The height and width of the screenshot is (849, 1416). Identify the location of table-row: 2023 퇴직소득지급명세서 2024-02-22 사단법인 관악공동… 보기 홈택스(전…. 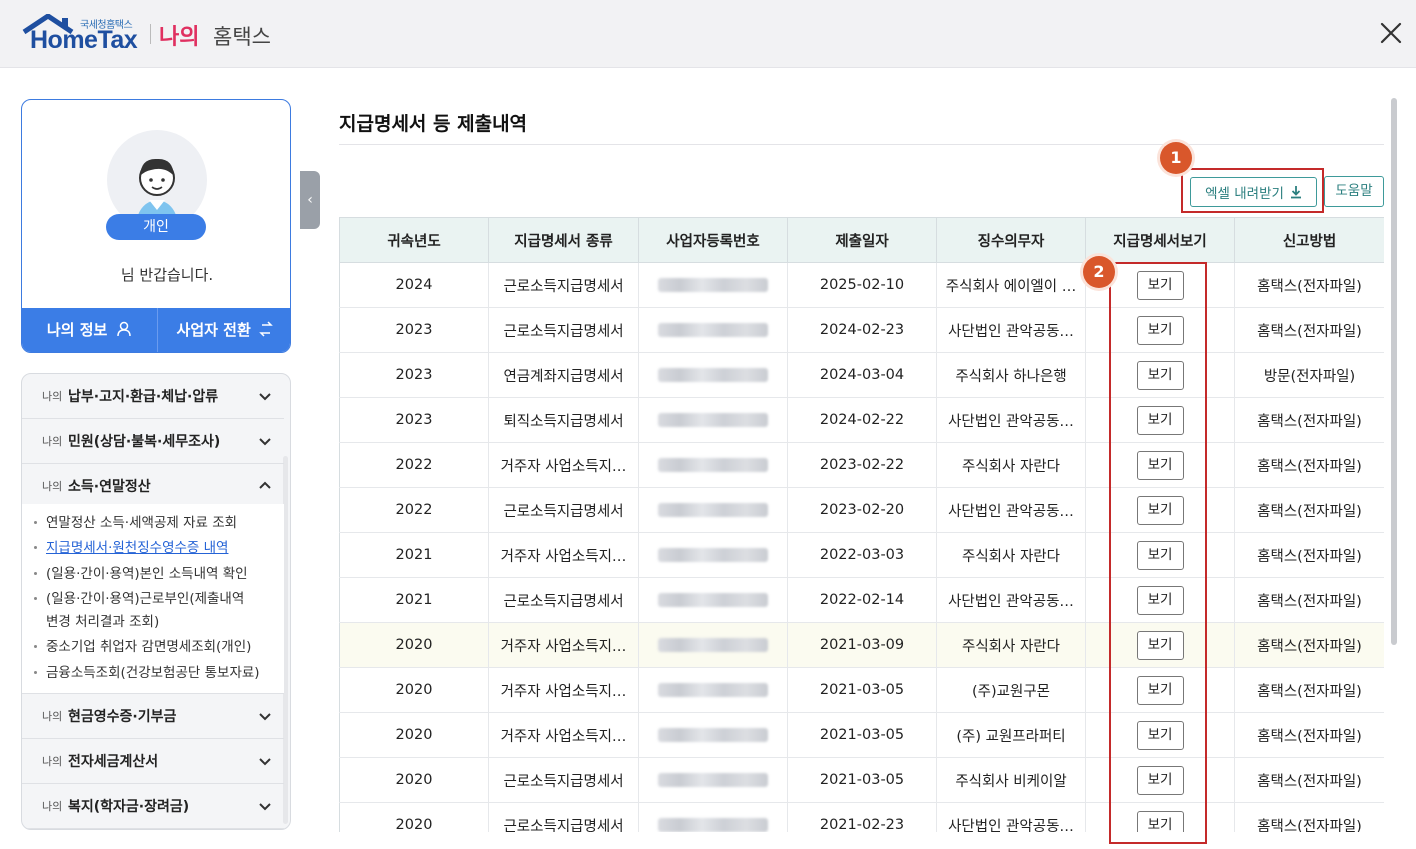
(861, 420).